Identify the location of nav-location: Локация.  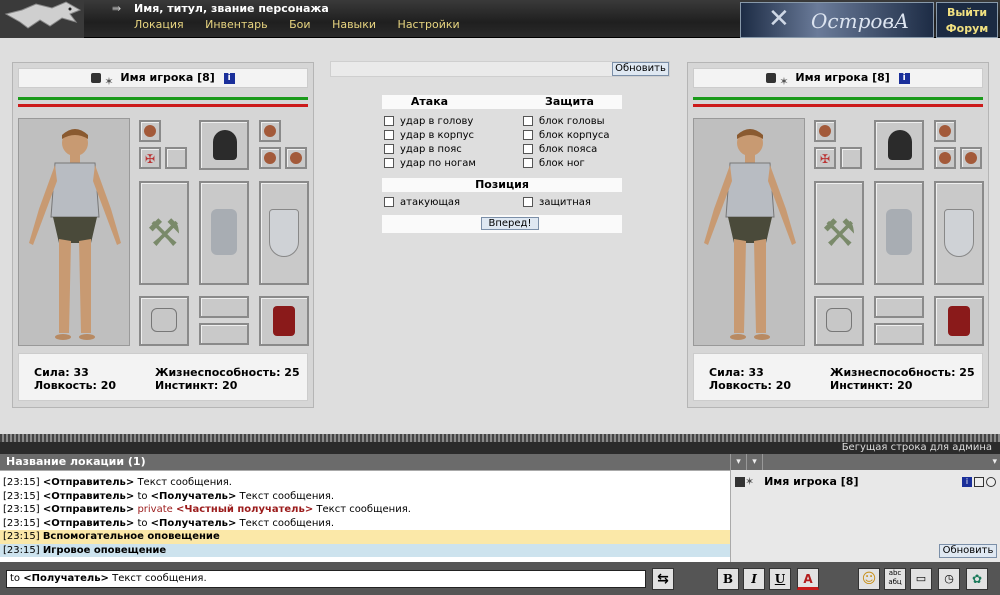
(159, 24).